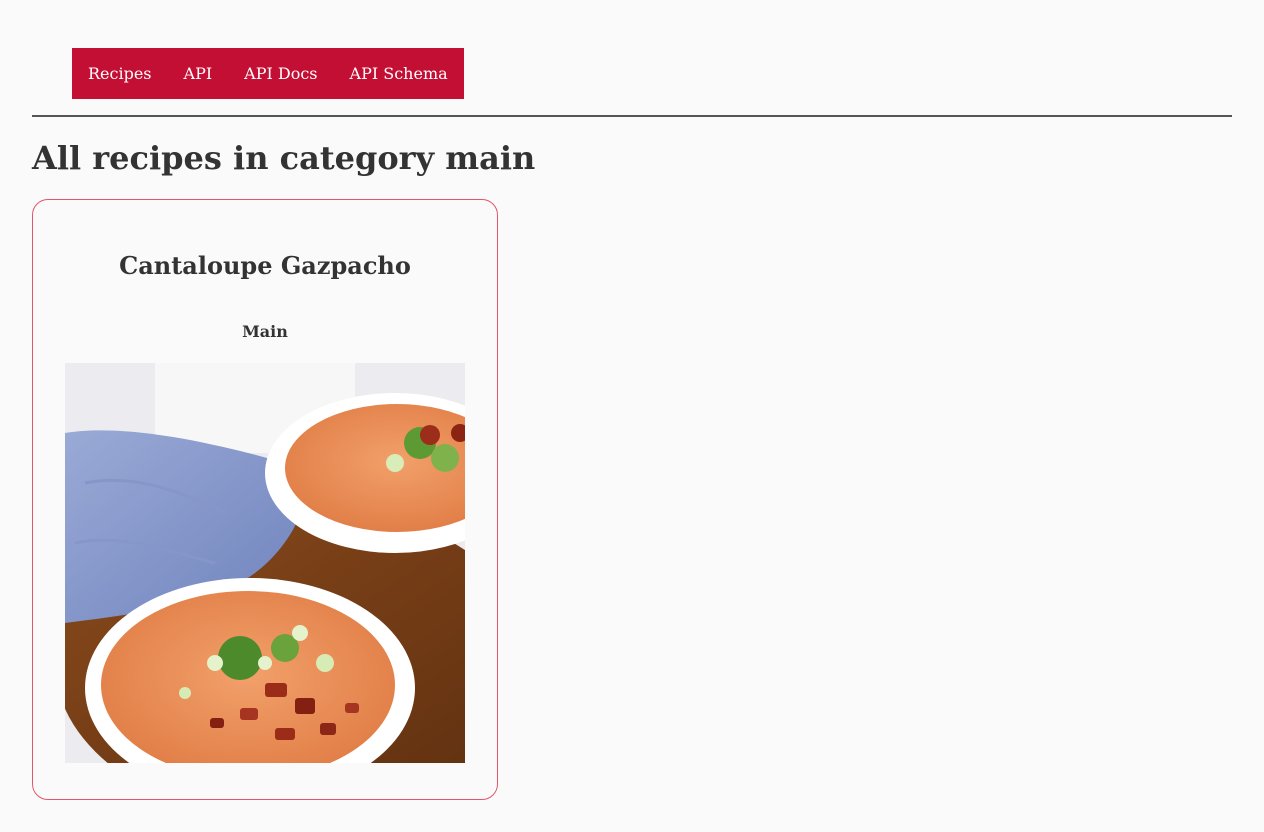  What do you see at coordinates (399, 73) in the screenshot?
I see `nav-link-api-schema: API Schema` at bounding box center [399, 73].